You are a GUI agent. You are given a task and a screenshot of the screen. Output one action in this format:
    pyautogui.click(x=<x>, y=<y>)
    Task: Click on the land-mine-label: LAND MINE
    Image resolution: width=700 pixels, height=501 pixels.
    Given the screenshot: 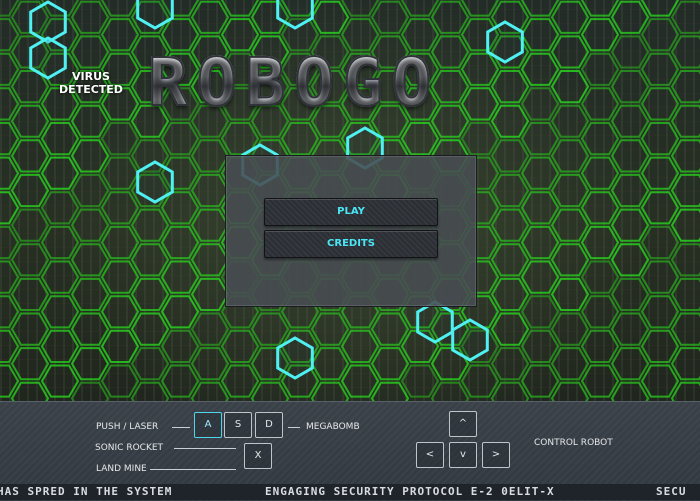 What is the action you would take?
    pyautogui.click(x=121, y=469)
    